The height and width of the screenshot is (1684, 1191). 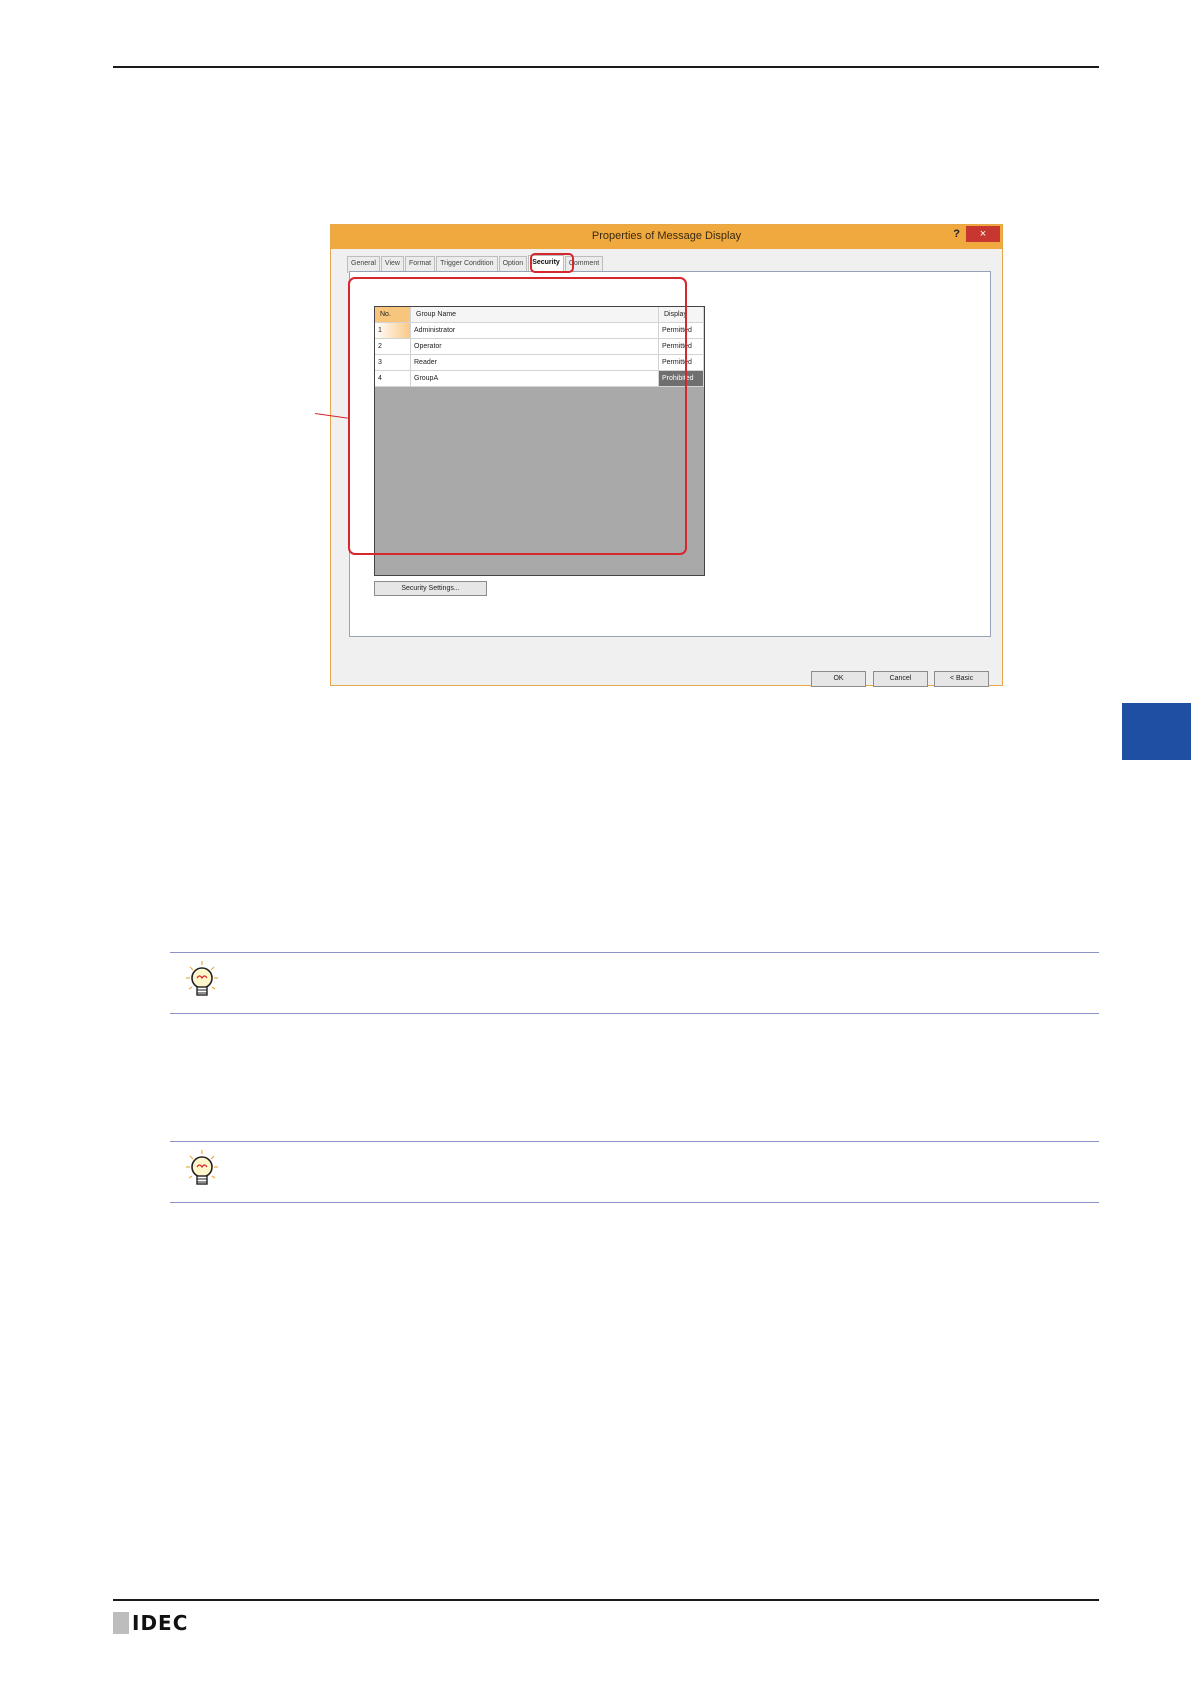 What do you see at coordinates (517, 416) in the screenshot?
I see `table-highlight` at bounding box center [517, 416].